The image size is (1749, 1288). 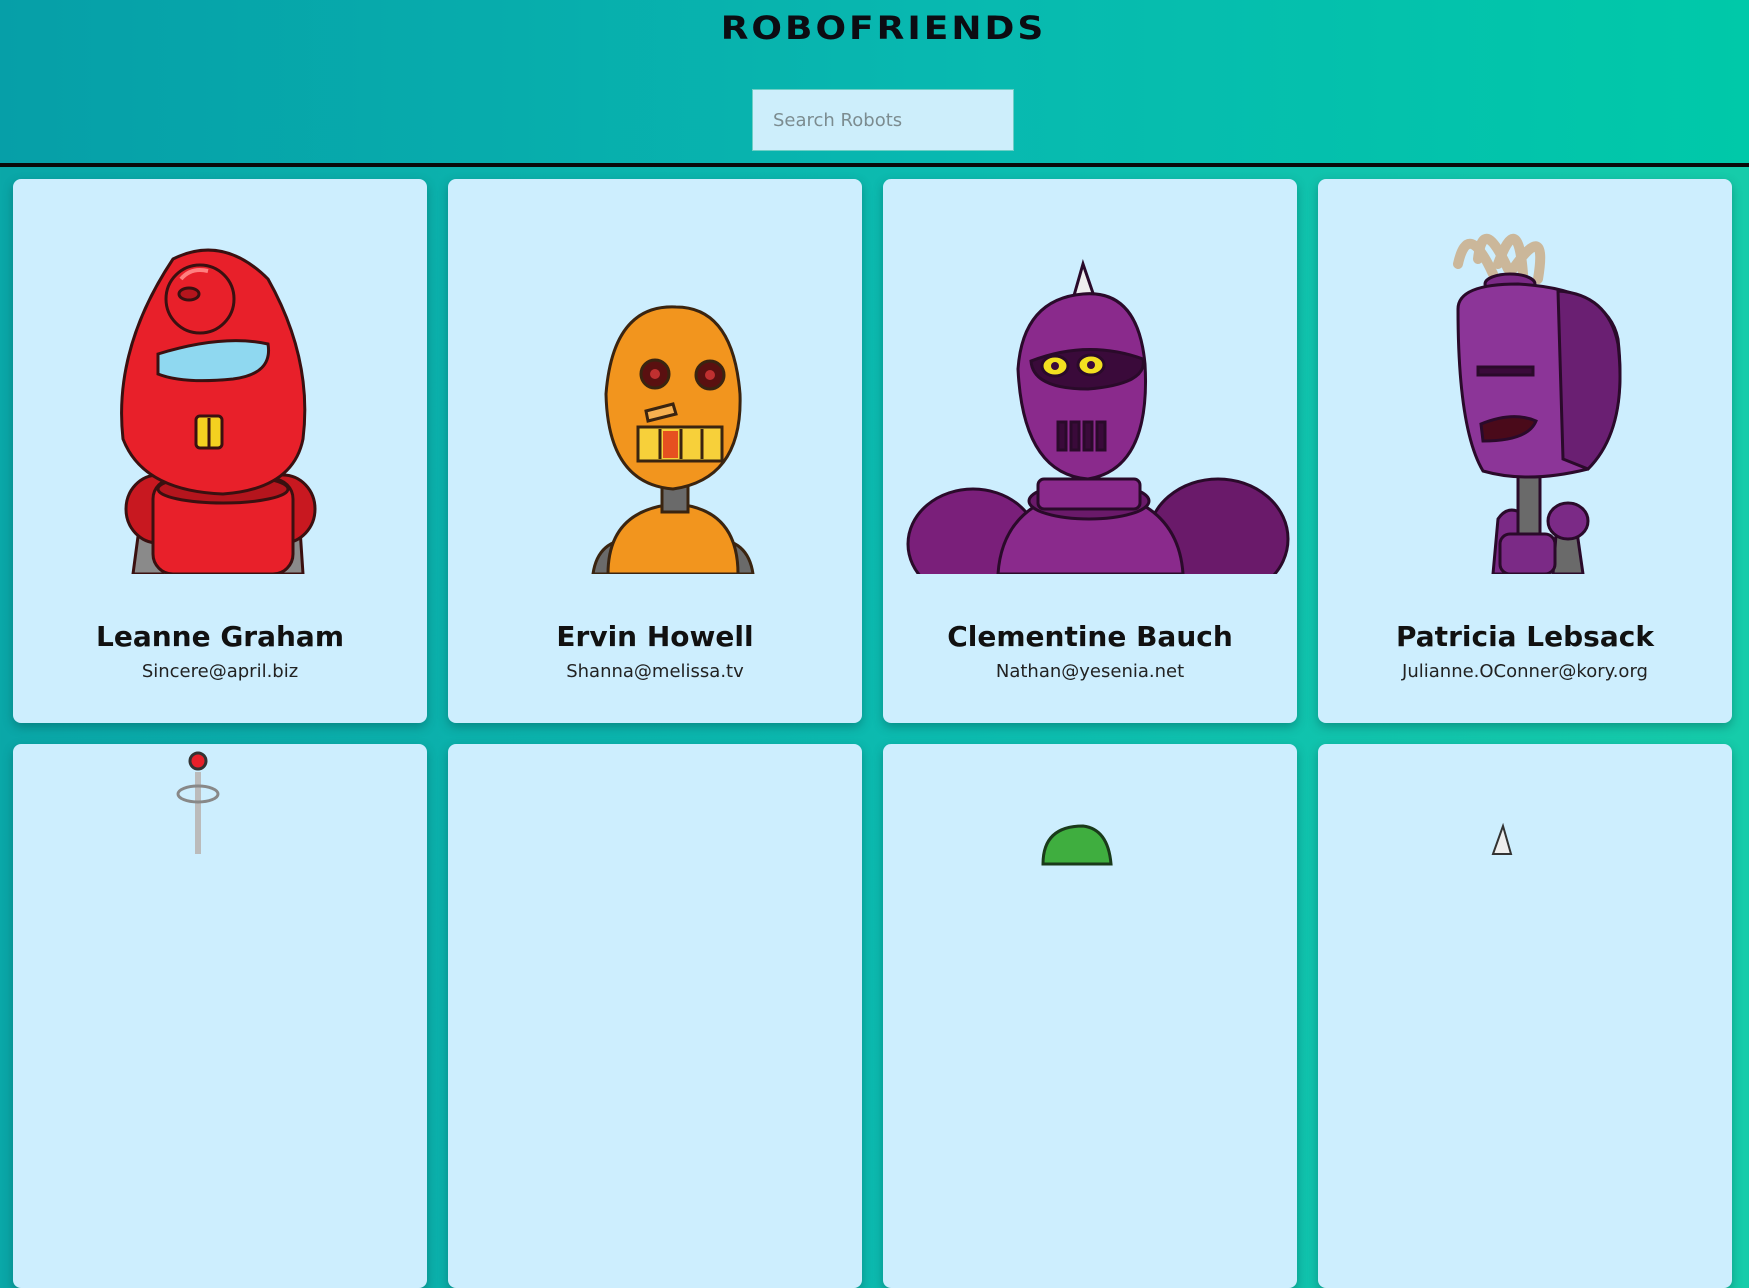 I want to click on robot-name: Leanne Graham, so click(x=220, y=637).